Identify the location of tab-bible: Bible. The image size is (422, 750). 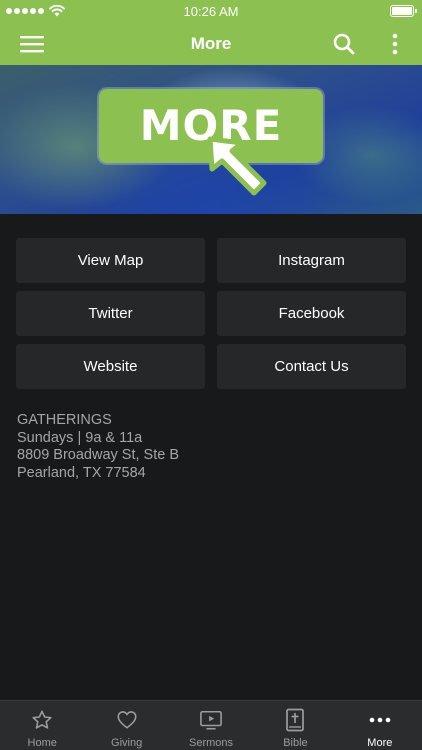
(295, 725).